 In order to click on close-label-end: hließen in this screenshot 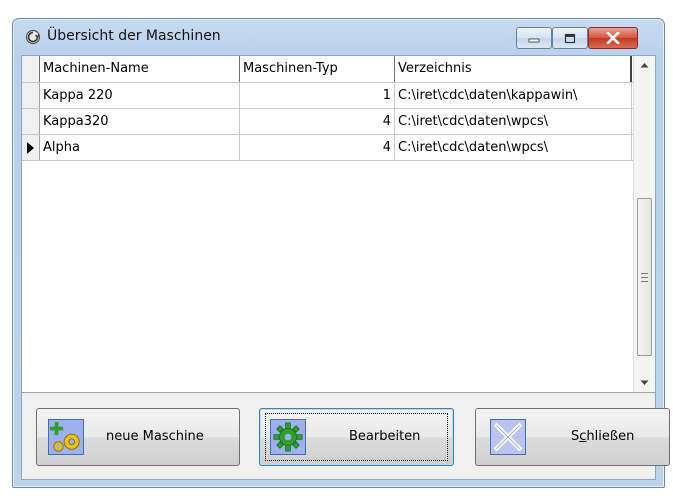, I will do `click(610, 436)`.